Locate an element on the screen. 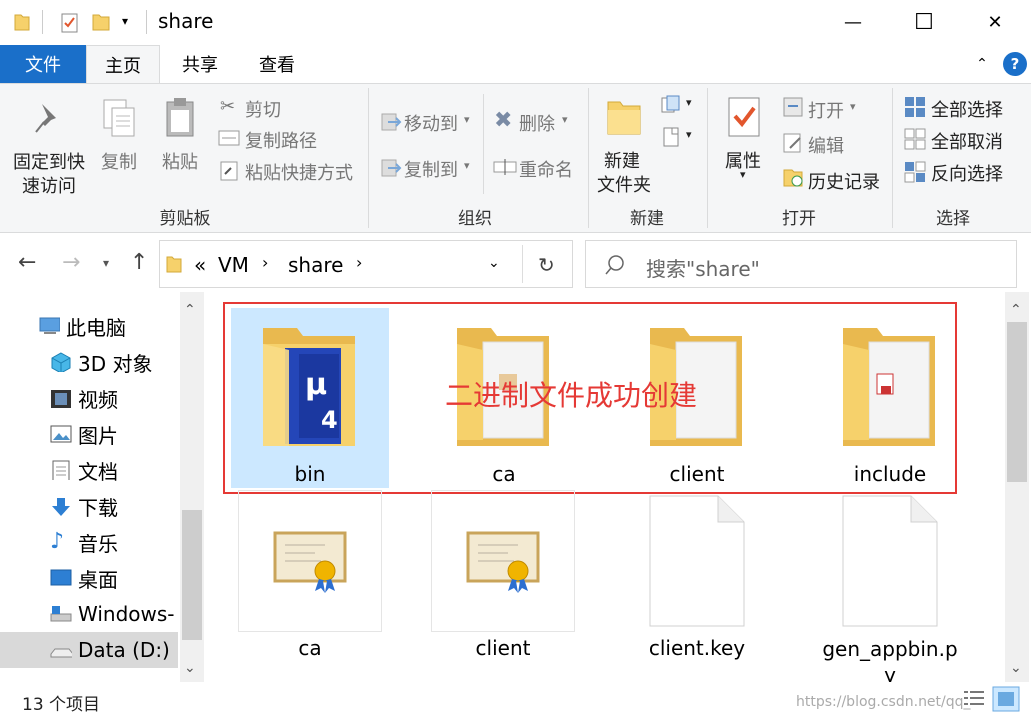 Image resolution: width=1031 pixels, height=720 pixels. copy-to-button: 复制到 is located at coordinates (431, 169).